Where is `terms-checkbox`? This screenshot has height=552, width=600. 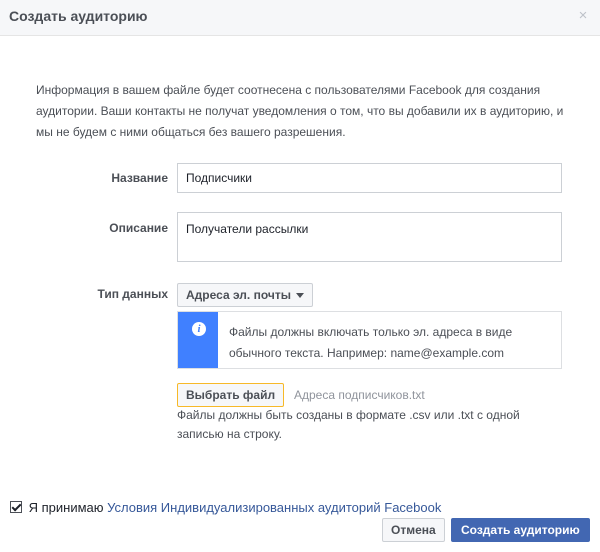
terms-checkbox is located at coordinates (16, 507).